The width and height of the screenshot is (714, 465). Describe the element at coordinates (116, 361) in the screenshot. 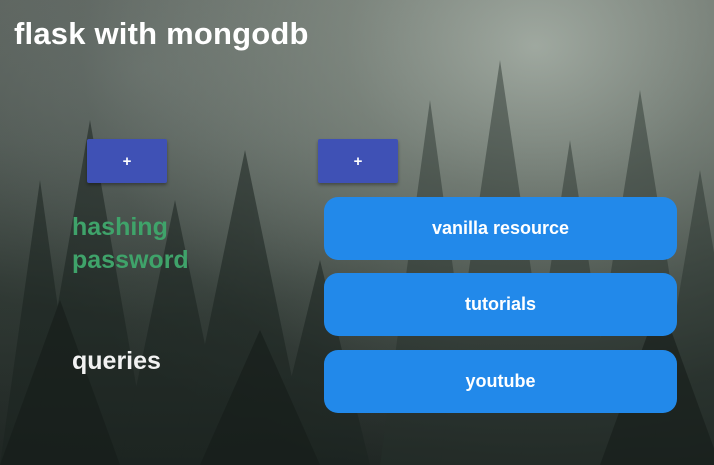

I see `topic-queries: queries` at that location.